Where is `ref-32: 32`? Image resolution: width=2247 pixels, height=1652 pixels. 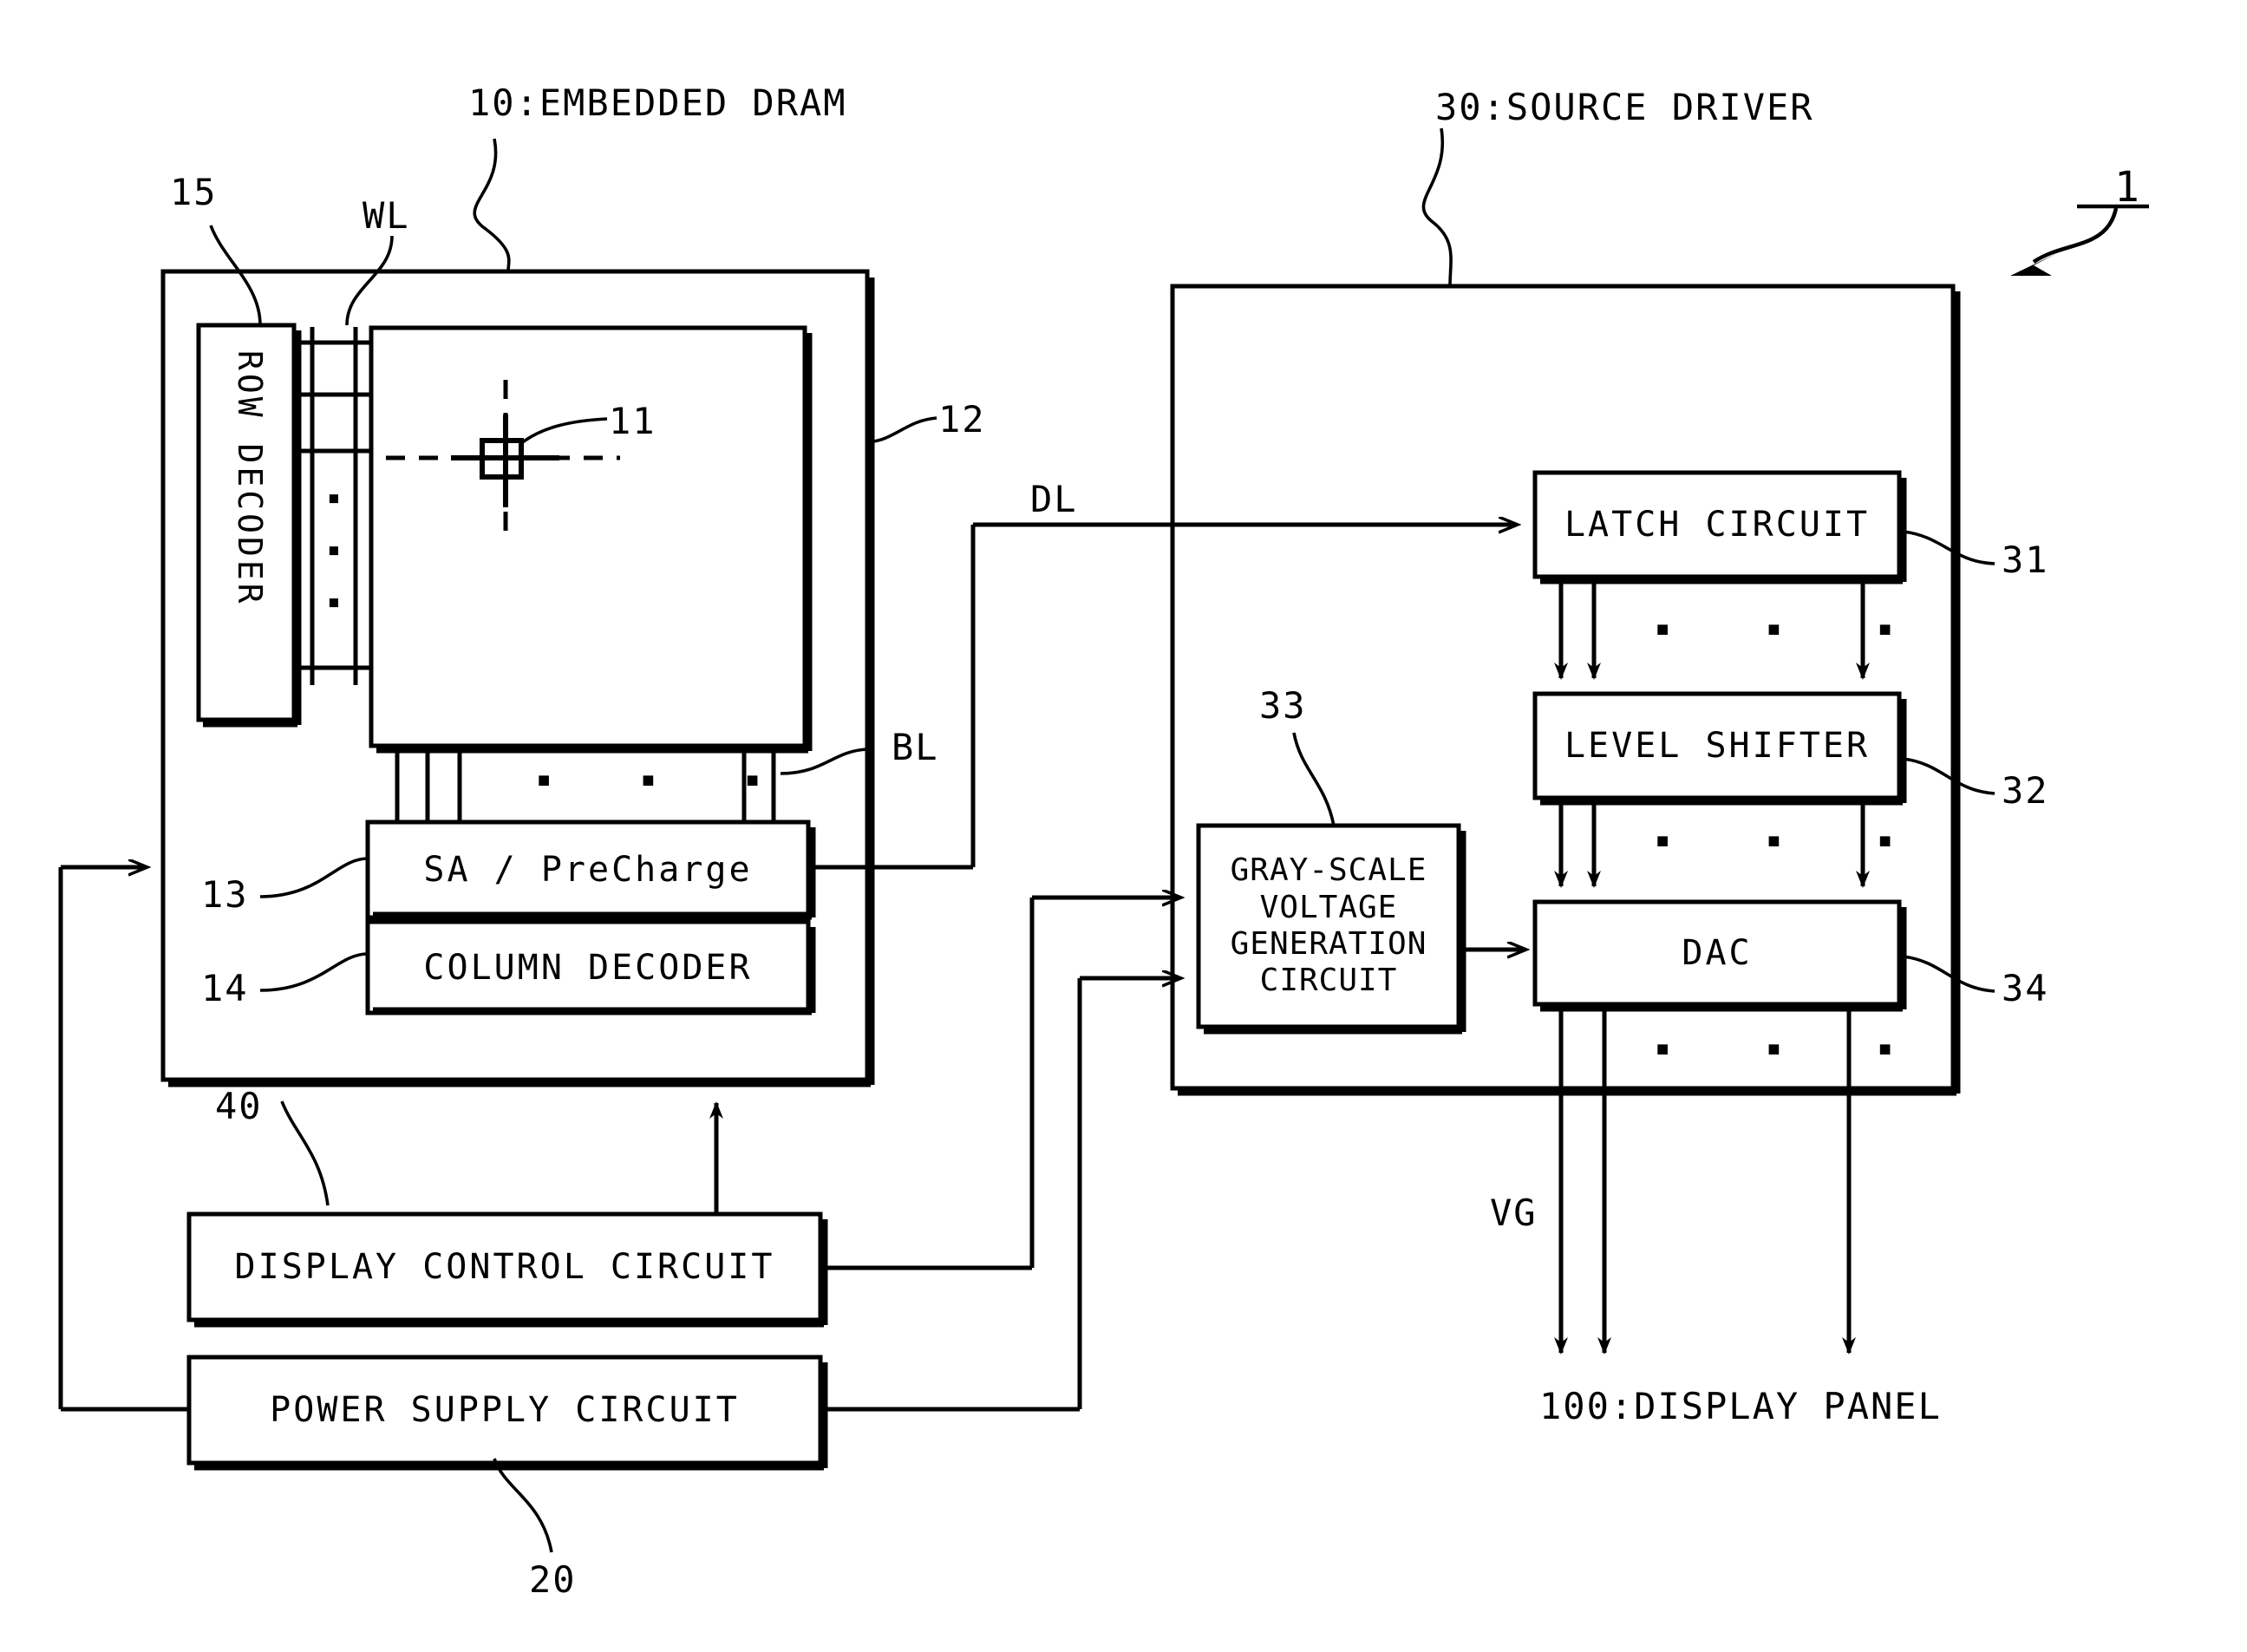
ref-32: 32 is located at coordinates (2026, 791).